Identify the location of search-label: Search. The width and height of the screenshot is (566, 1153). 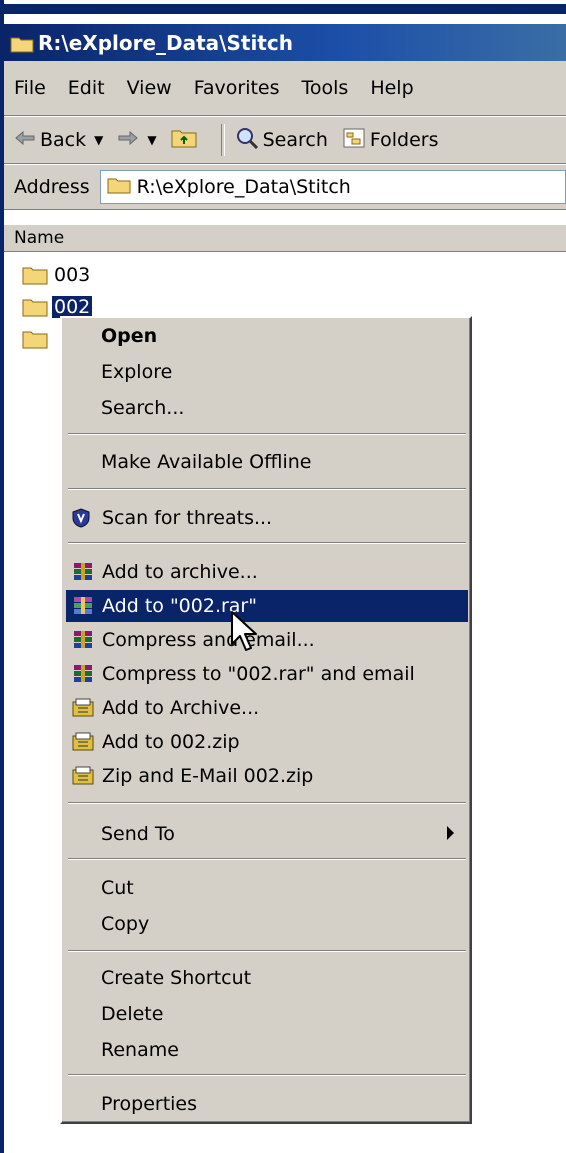
(295, 140).